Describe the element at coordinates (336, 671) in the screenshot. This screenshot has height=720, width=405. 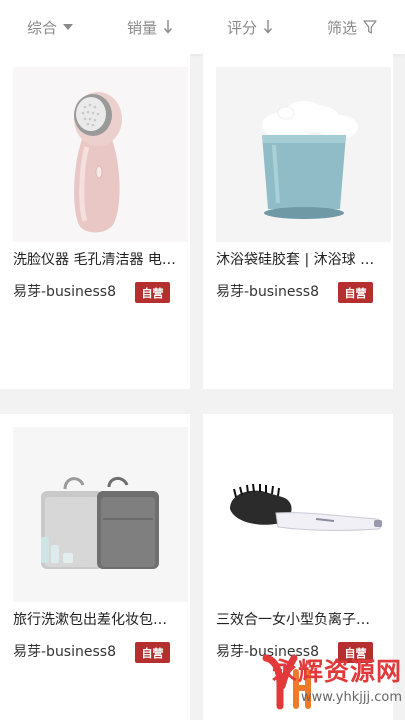
I see `watermark-text: 永辉资源网` at that location.